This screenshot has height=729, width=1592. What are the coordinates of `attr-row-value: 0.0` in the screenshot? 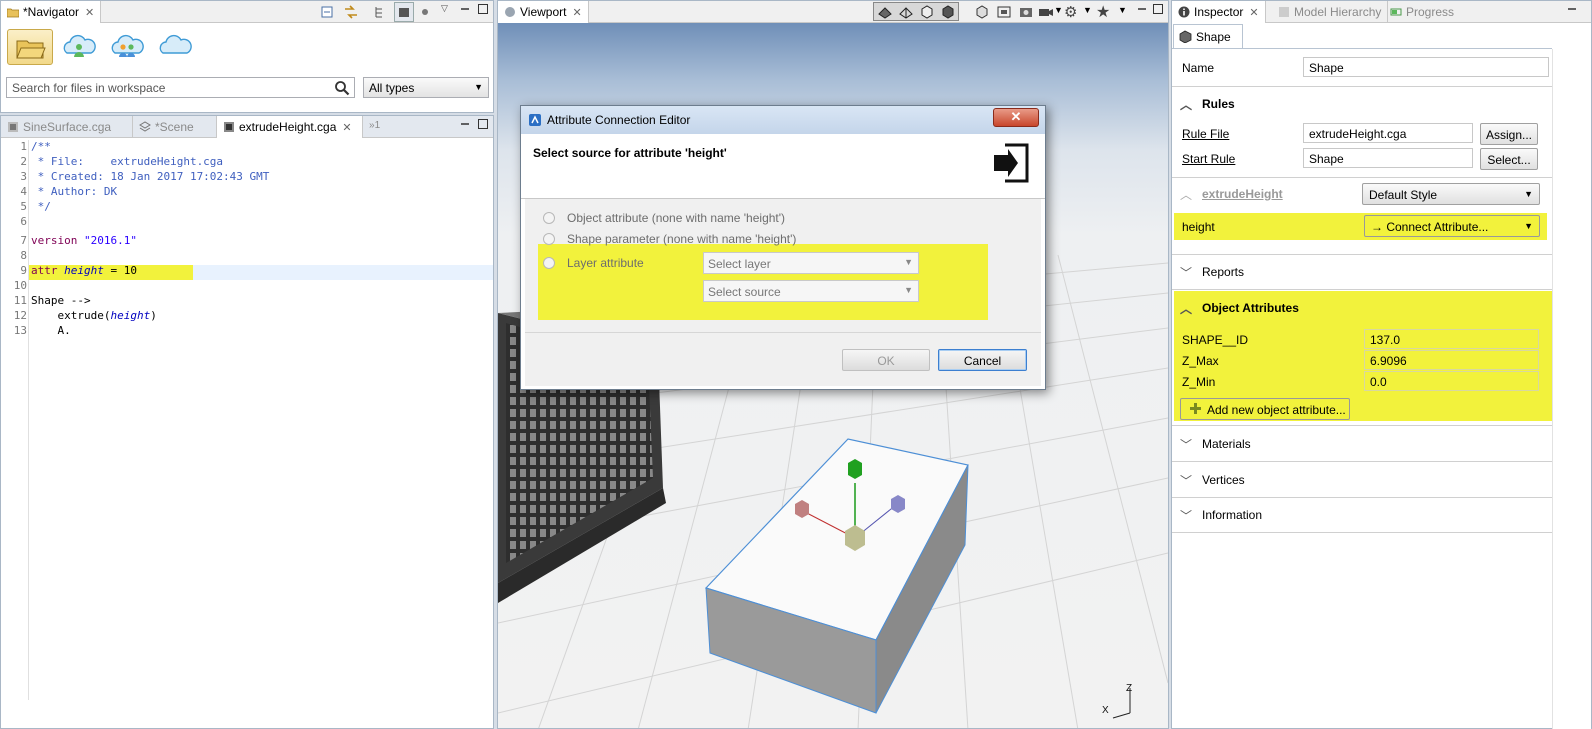 It's located at (1451, 381).